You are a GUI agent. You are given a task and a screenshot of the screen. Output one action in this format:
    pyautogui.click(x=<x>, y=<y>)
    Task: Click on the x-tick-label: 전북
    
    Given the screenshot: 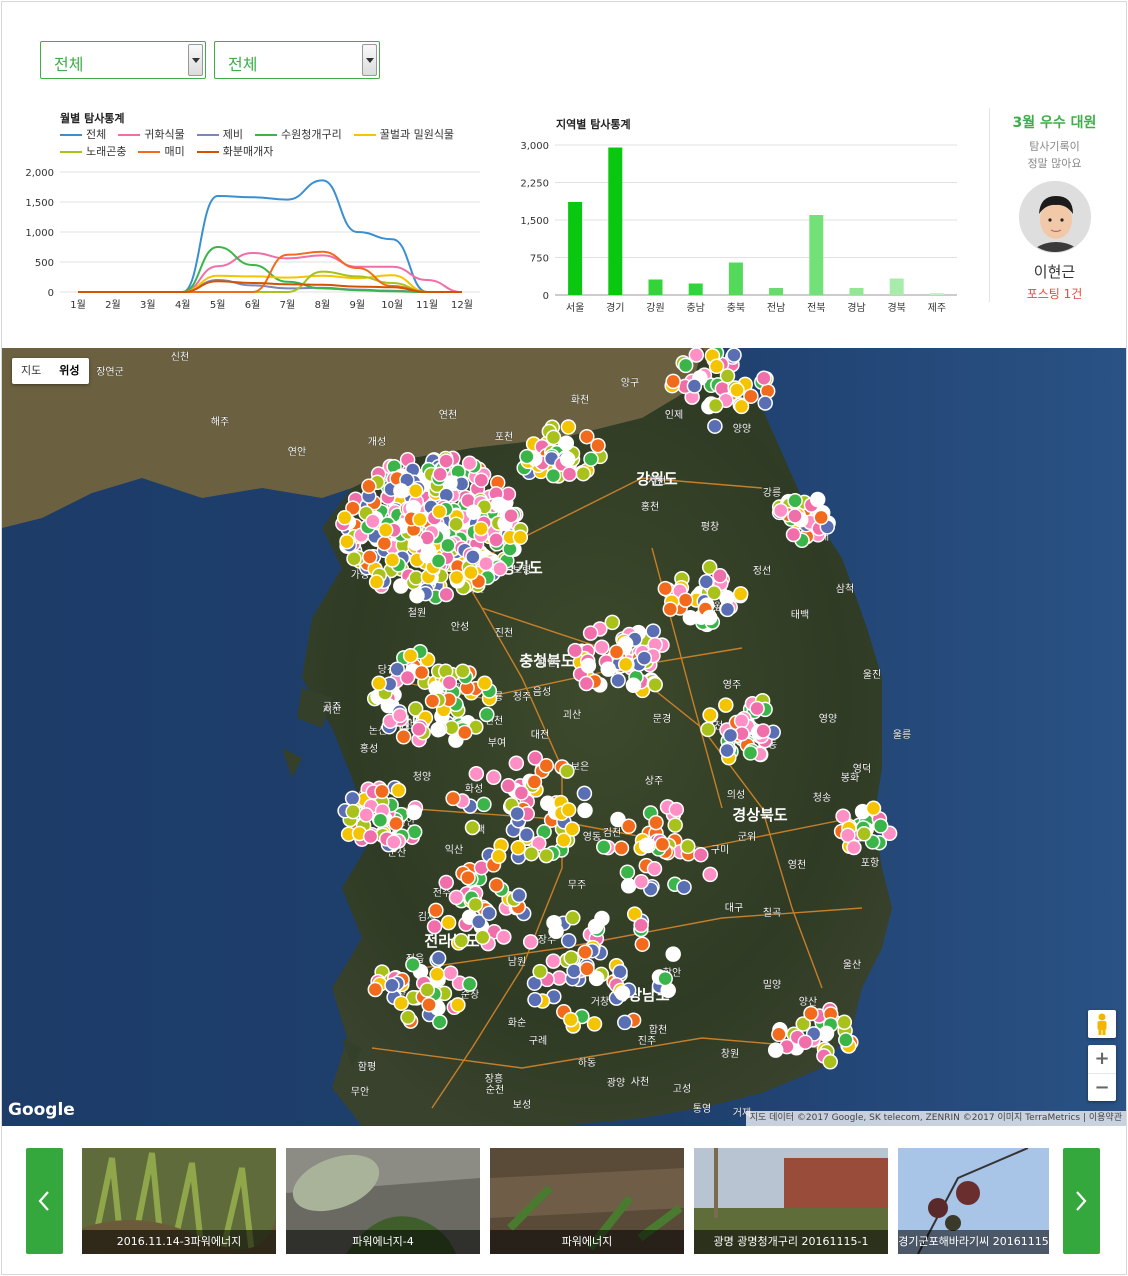 What is the action you would take?
    pyautogui.click(x=816, y=308)
    